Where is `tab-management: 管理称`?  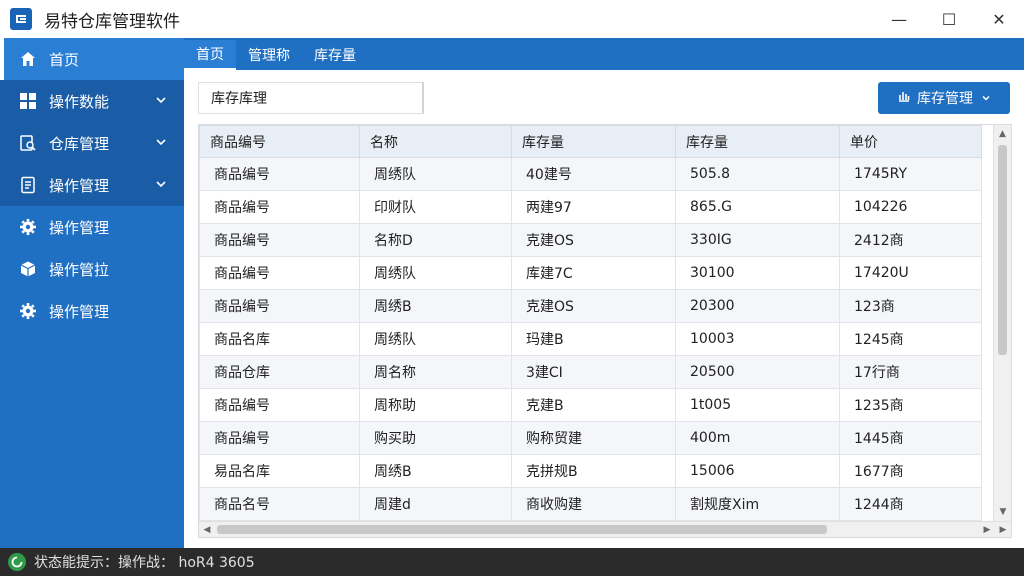
tab-management: 管理称 is located at coordinates (269, 55).